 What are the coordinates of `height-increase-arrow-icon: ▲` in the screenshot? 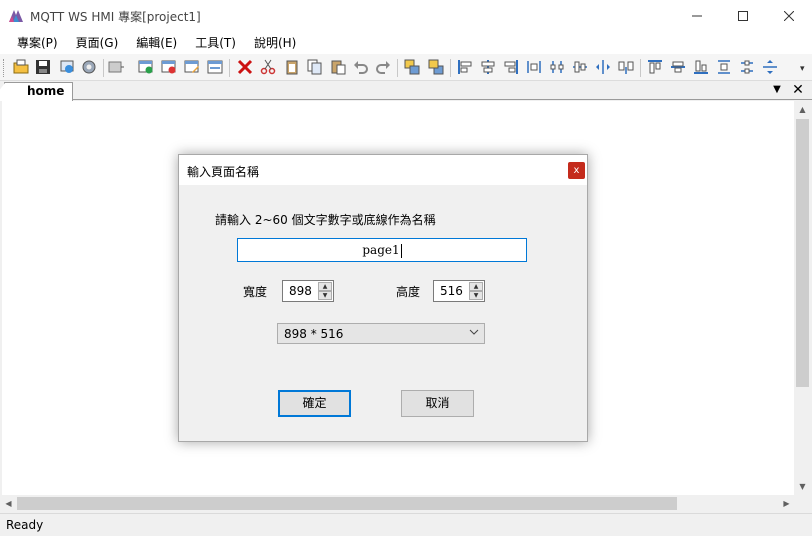 It's located at (476, 286).